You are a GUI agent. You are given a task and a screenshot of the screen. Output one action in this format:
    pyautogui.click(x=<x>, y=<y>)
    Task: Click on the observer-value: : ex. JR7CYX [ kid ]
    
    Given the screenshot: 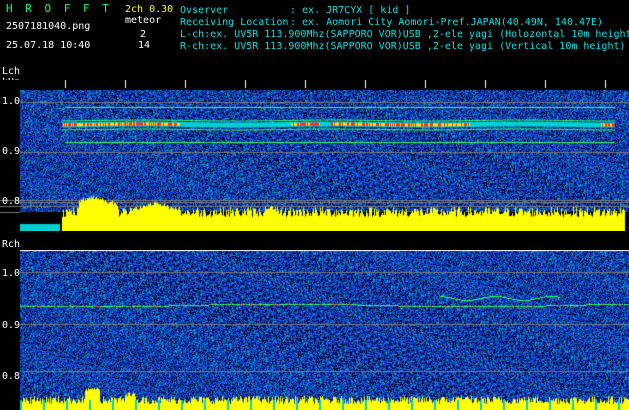 What is the action you would take?
    pyautogui.click(x=350, y=10)
    